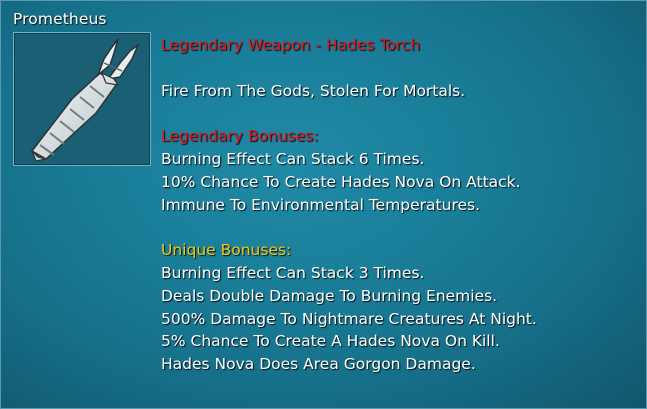  What do you see at coordinates (293, 272) in the screenshot?
I see `unique-bonus: Burning Effect Can Stack 3 Times.` at bounding box center [293, 272].